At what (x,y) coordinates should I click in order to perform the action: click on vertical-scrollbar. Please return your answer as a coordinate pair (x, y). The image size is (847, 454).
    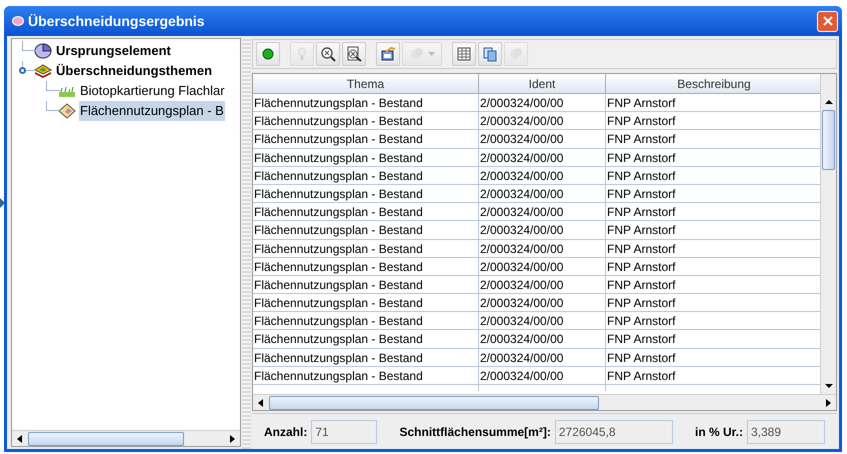
    Looking at the image, I should click on (828, 234).